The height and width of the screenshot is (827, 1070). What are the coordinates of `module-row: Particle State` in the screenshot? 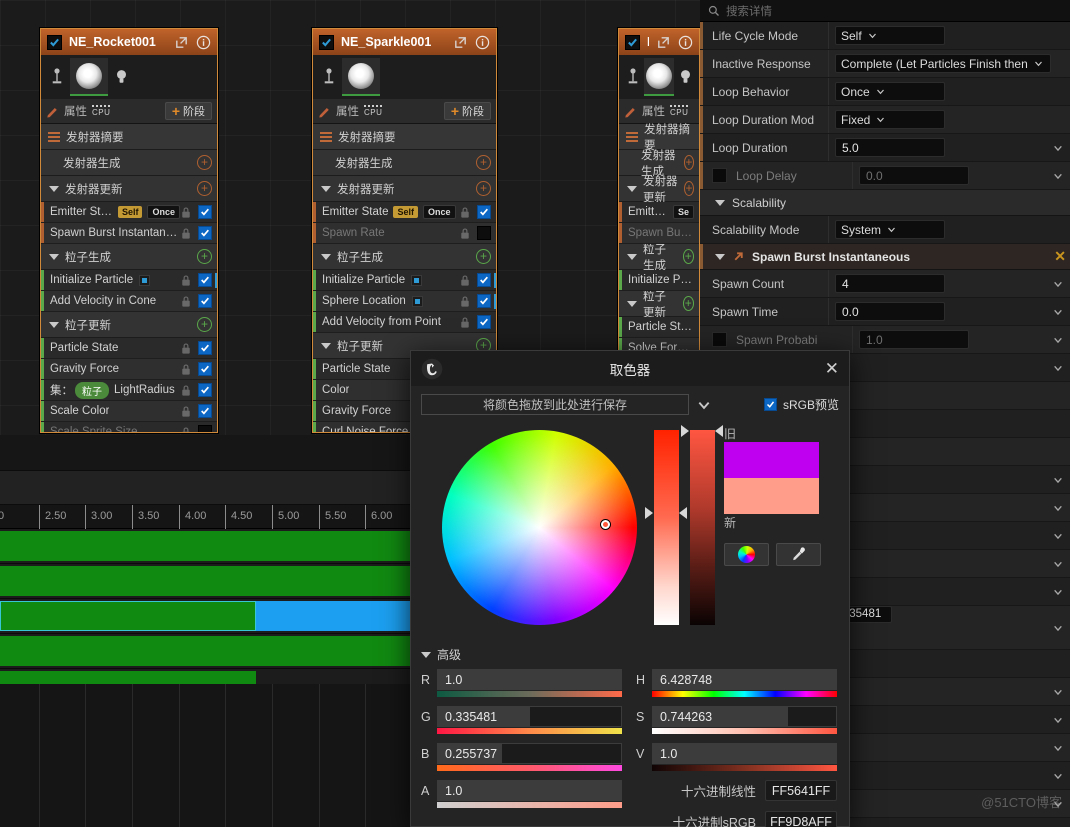 It's located at (659, 327).